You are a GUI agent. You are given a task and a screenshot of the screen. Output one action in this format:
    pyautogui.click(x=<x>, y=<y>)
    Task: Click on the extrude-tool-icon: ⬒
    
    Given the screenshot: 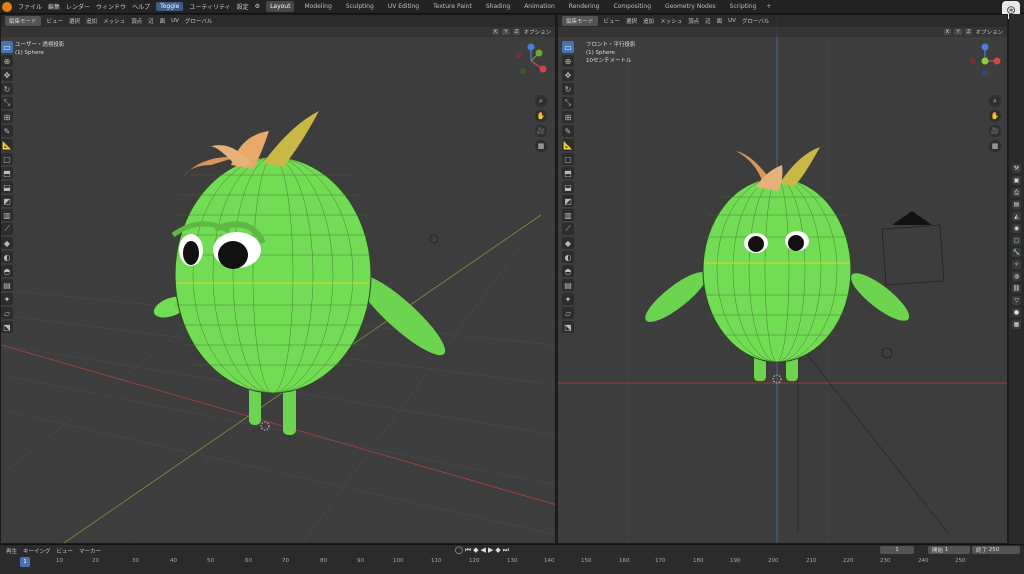 What is the action you would take?
    pyautogui.click(x=7, y=173)
    